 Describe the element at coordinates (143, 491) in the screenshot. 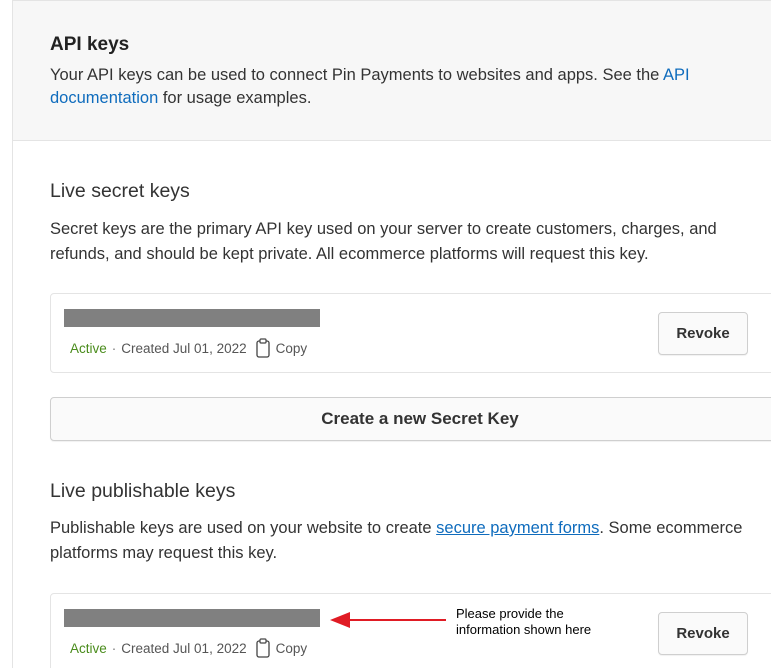

I see `publishable-keys-title: Live publishable keys` at that location.